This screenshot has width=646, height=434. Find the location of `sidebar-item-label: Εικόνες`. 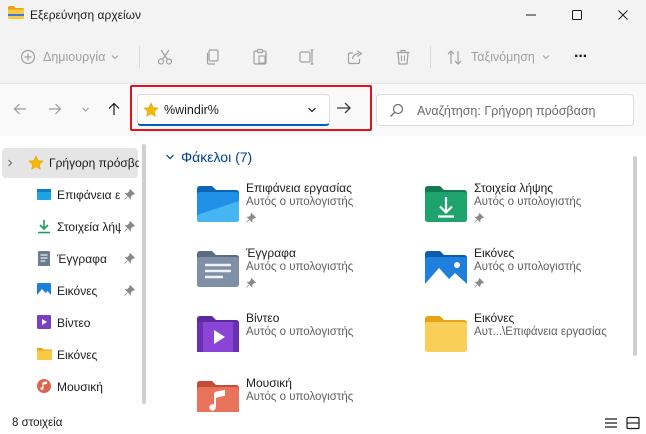

sidebar-item-label: Εικόνες is located at coordinates (77, 291).